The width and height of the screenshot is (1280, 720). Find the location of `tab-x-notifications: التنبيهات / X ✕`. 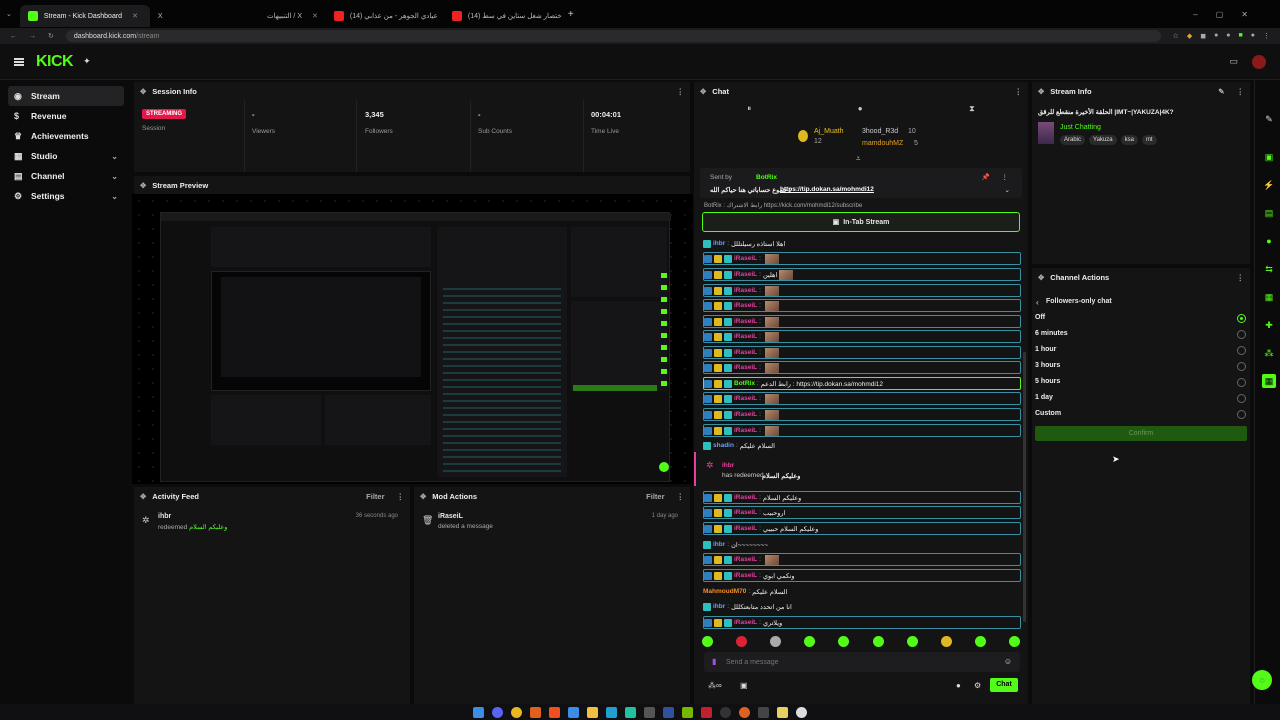

tab-x-notifications: التنبيهات / X ✕ is located at coordinates (268, 16).